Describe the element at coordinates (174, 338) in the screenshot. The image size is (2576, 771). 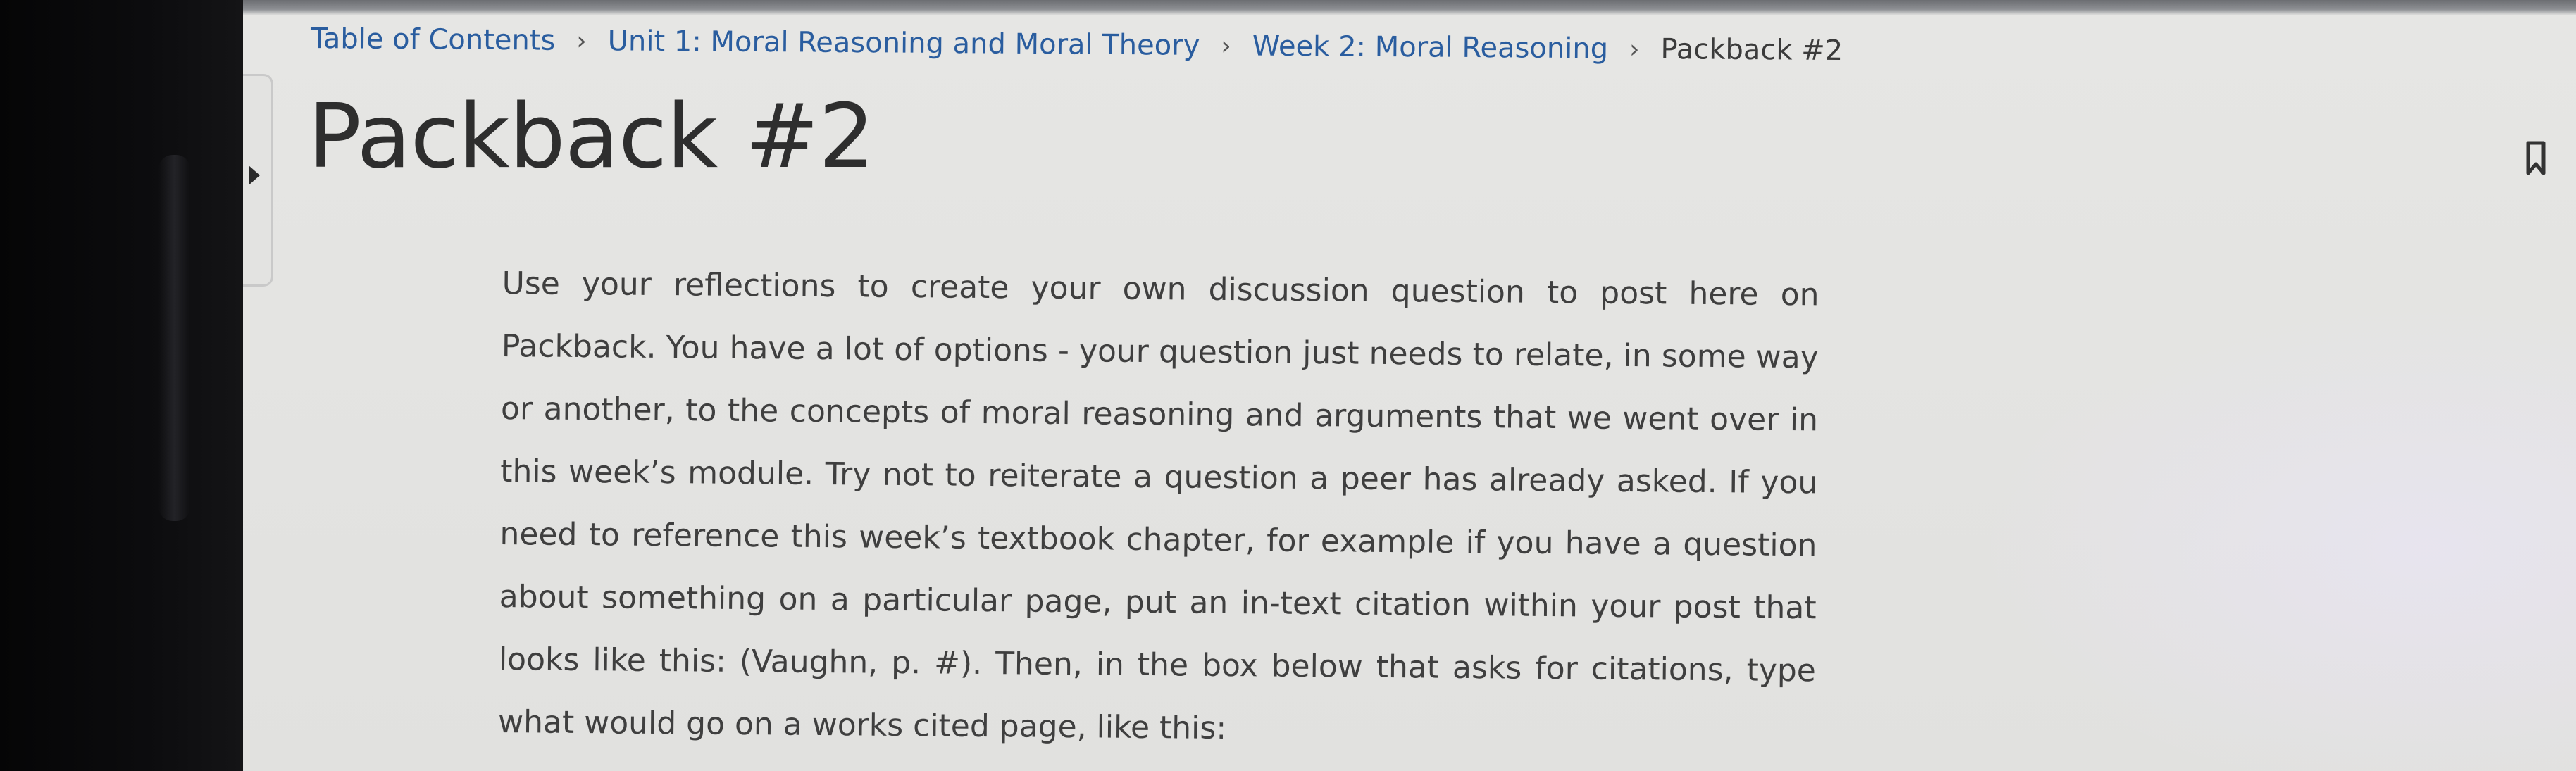
I see `bezel-reflection` at that location.